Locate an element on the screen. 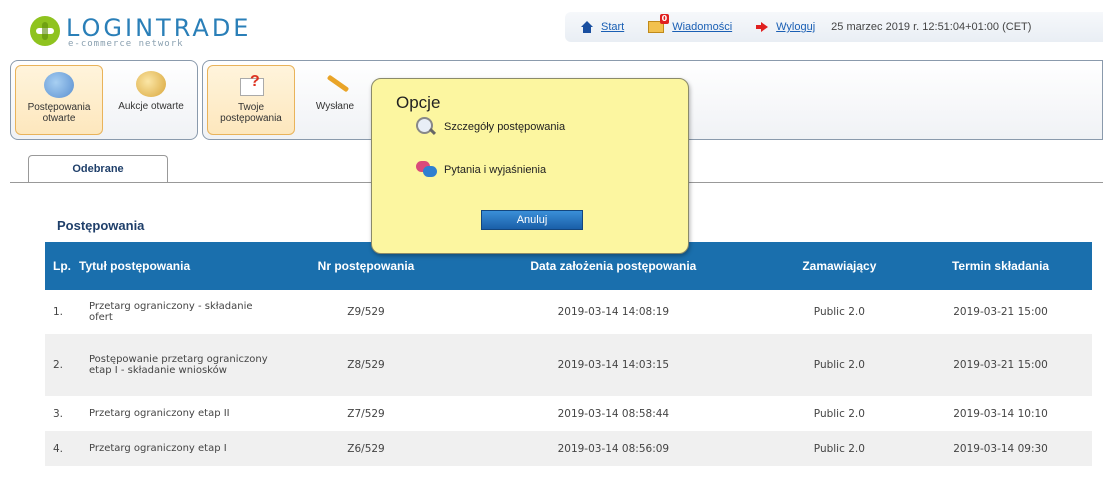 This screenshot has width=1103, height=478. chat-bubbles-icon is located at coordinates (427, 170).